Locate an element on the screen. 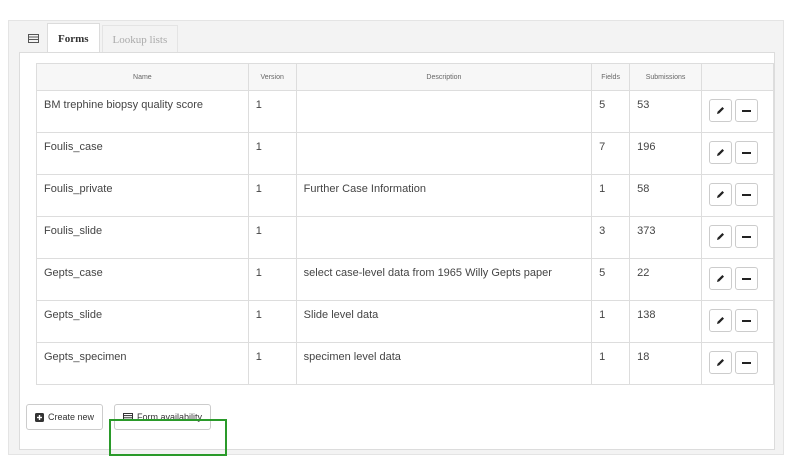 The width and height of the screenshot is (794, 459). tab-forms: Forms is located at coordinates (73, 38).